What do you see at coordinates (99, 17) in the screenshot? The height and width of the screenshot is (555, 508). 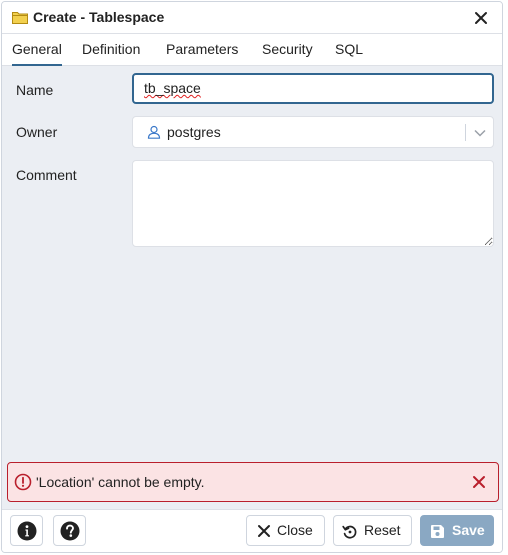 I see `dialog-title: Create - Tablespace` at bounding box center [99, 17].